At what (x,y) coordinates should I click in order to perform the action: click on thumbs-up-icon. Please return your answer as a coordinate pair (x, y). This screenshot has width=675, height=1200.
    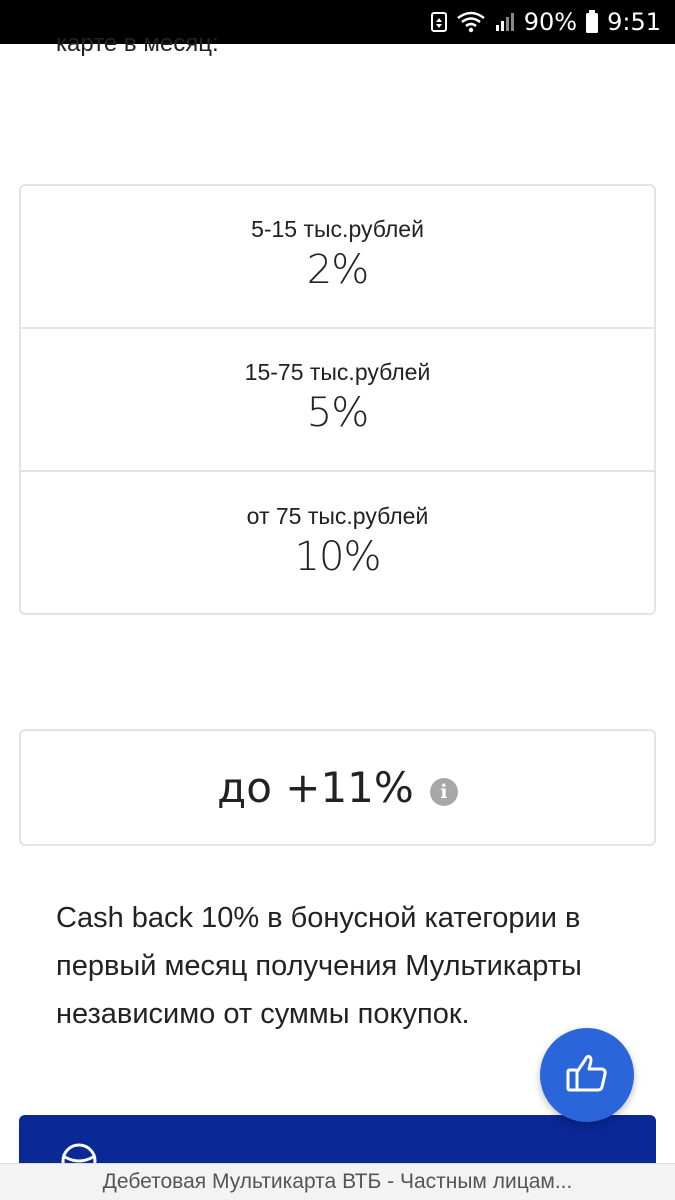
    Looking at the image, I should click on (587, 1075).